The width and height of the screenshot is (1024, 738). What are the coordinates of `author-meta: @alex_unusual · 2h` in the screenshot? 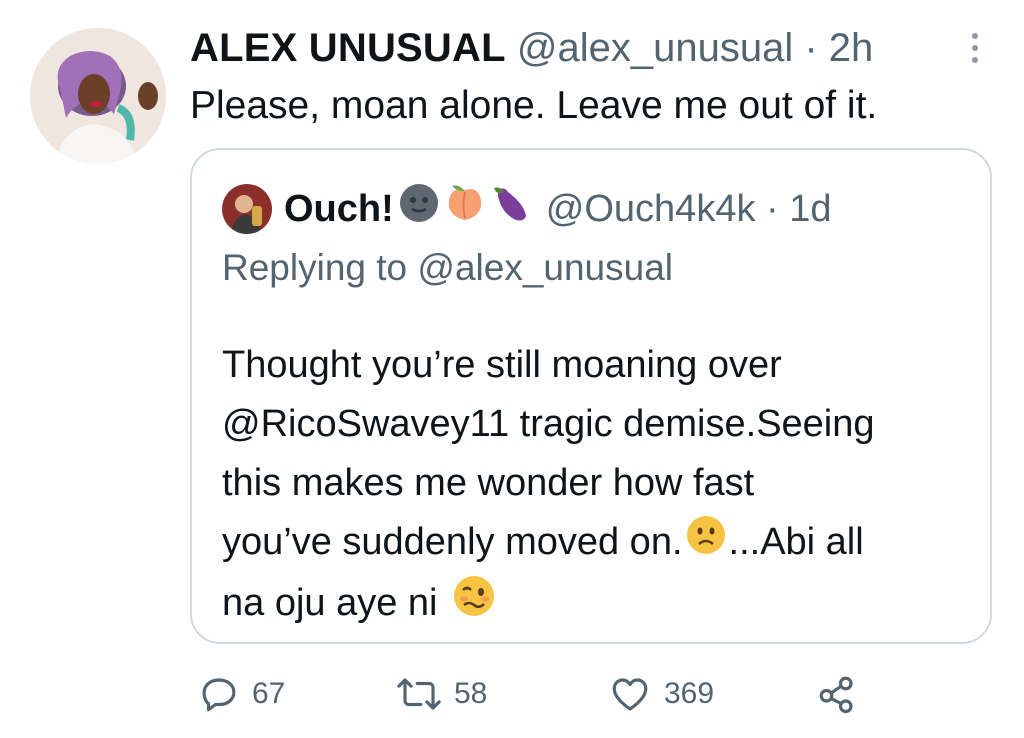 It's located at (695, 48).